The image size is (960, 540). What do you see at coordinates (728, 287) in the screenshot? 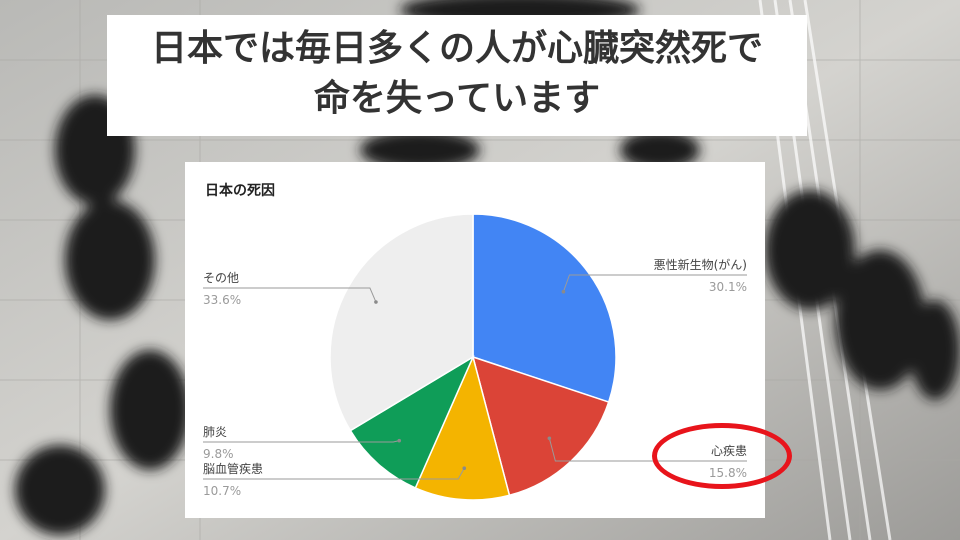
I see `slice-value-label: 30.1%` at bounding box center [728, 287].